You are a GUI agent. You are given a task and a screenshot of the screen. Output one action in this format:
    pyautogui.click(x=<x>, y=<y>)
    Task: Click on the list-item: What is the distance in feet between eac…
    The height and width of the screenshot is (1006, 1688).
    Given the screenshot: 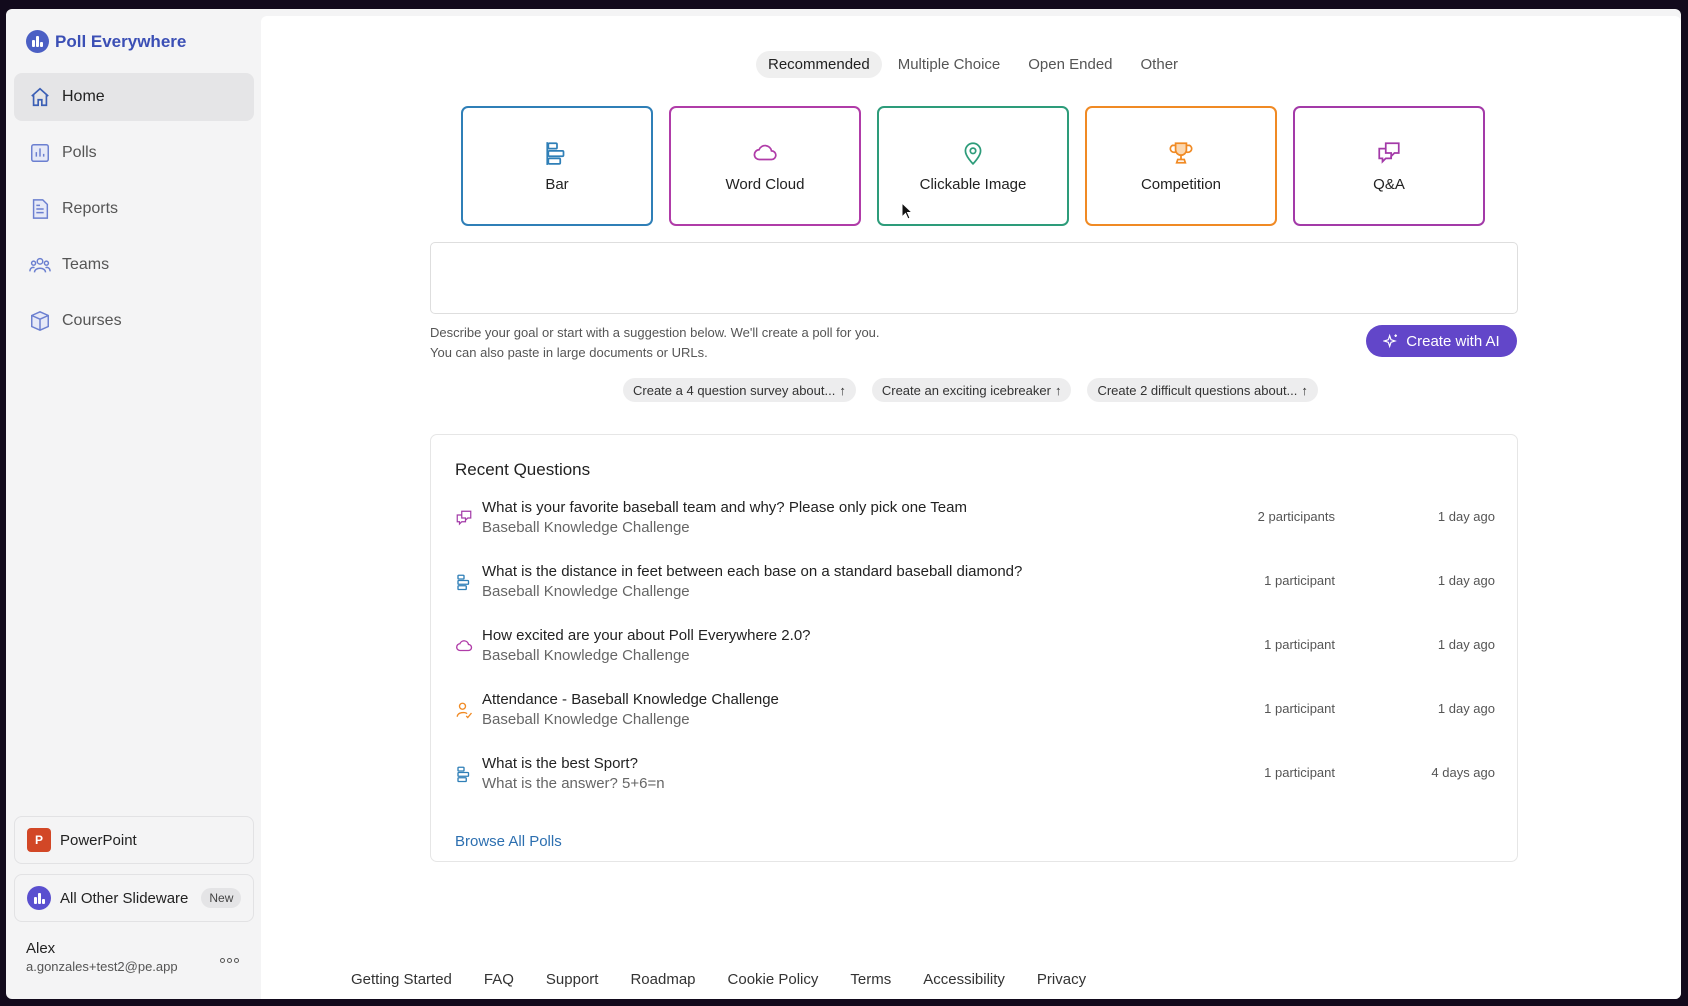 What is the action you would take?
    pyautogui.click(x=975, y=591)
    